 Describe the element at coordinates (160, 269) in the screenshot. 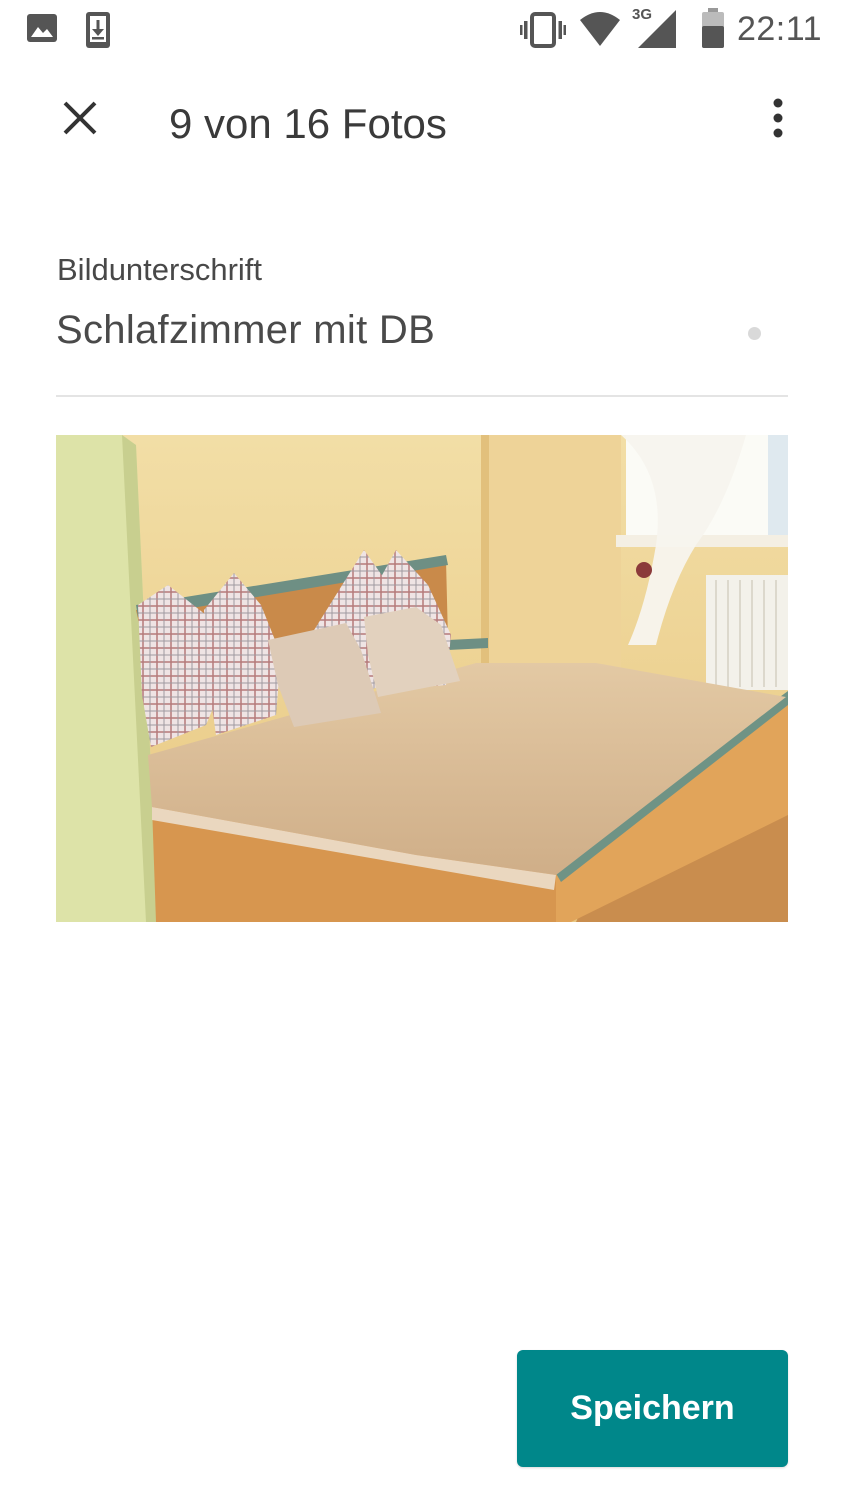

I see `caption-label: Bildunterschrift` at that location.